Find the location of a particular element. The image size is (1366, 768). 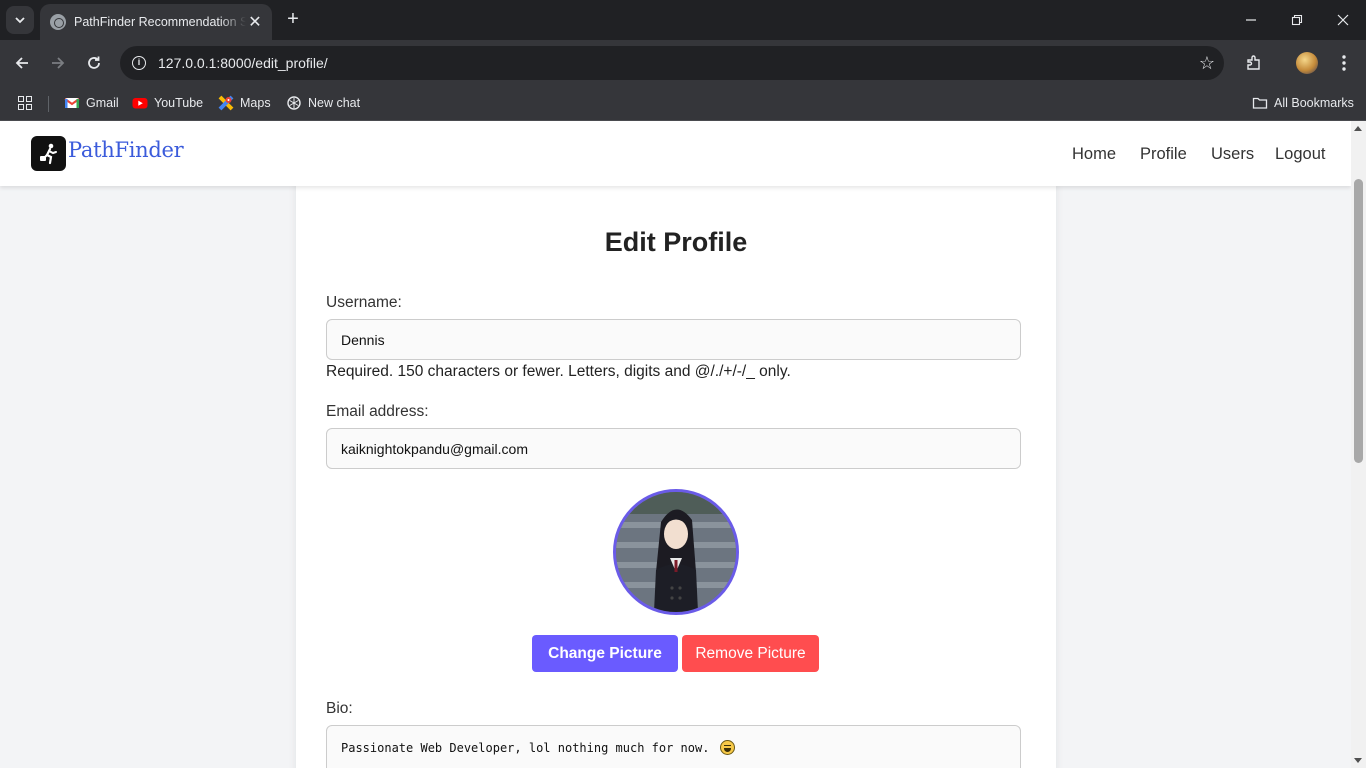

reload-icon is located at coordinates (94, 62).